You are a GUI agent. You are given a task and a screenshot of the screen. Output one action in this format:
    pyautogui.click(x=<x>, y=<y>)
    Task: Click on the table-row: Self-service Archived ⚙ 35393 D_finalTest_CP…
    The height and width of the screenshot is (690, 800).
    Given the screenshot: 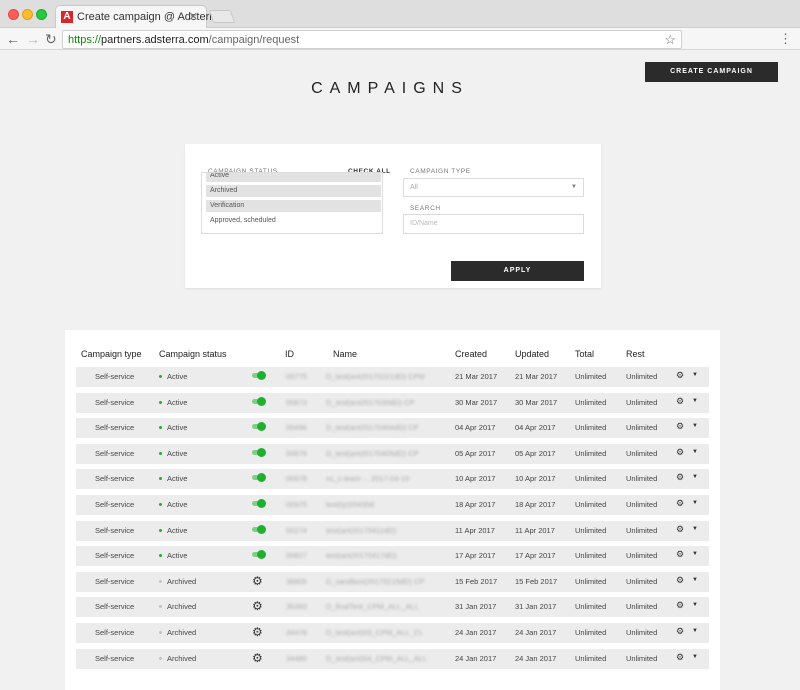 What is the action you would take?
    pyautogui.click(x=392, y=607)
    